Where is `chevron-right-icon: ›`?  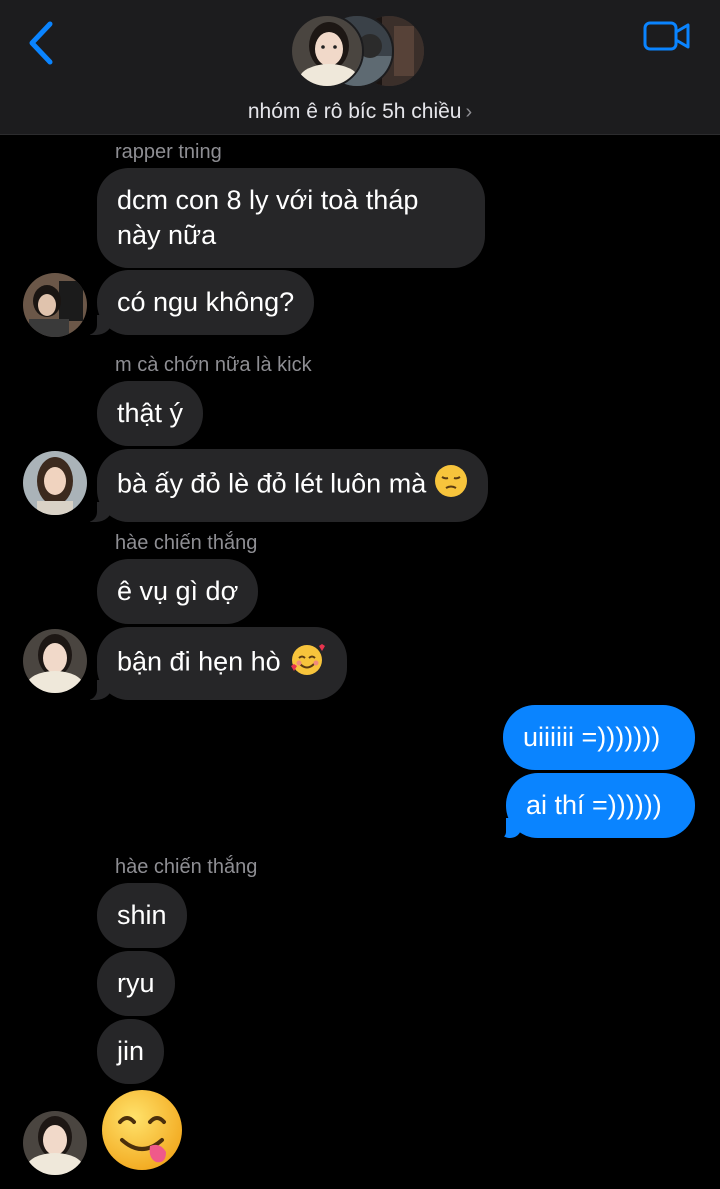 chevron-right-icon: › is located at coordinates (469, 112).